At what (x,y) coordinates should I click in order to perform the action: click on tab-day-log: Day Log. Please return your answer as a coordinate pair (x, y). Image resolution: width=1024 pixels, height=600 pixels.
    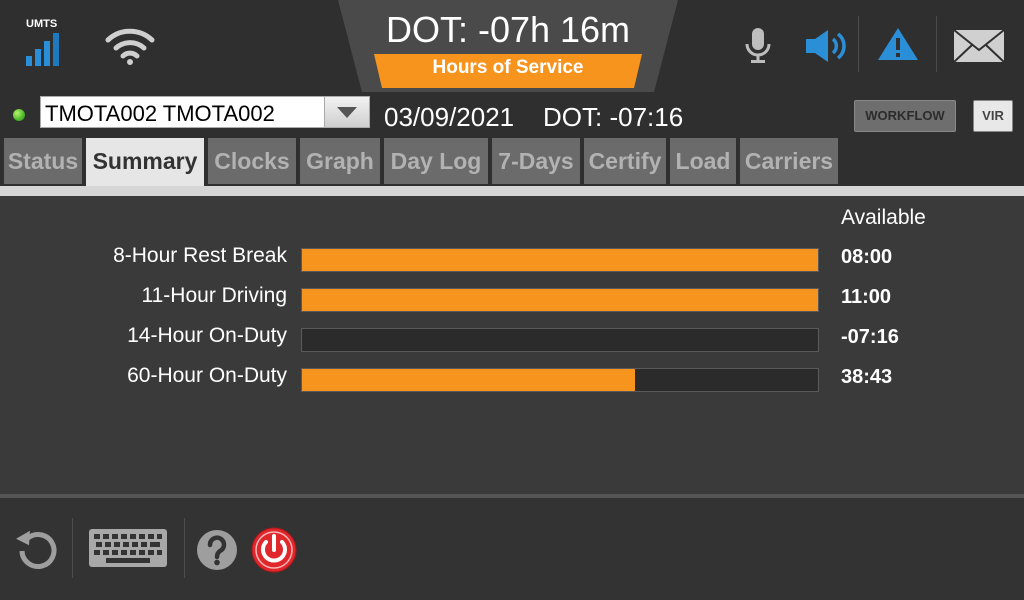
    Looking at the image, I should click on (436, 161).